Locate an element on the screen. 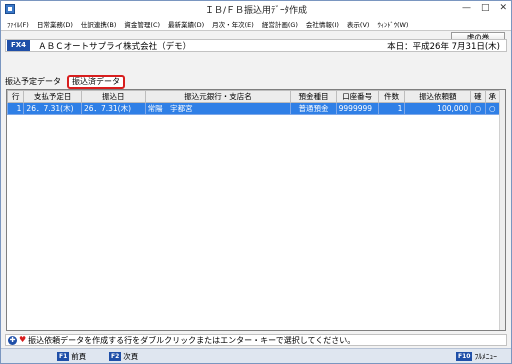 This screenshot has height=364, width=512. prev-page-button: F1 前頁 is located at coordinates (71, 356).